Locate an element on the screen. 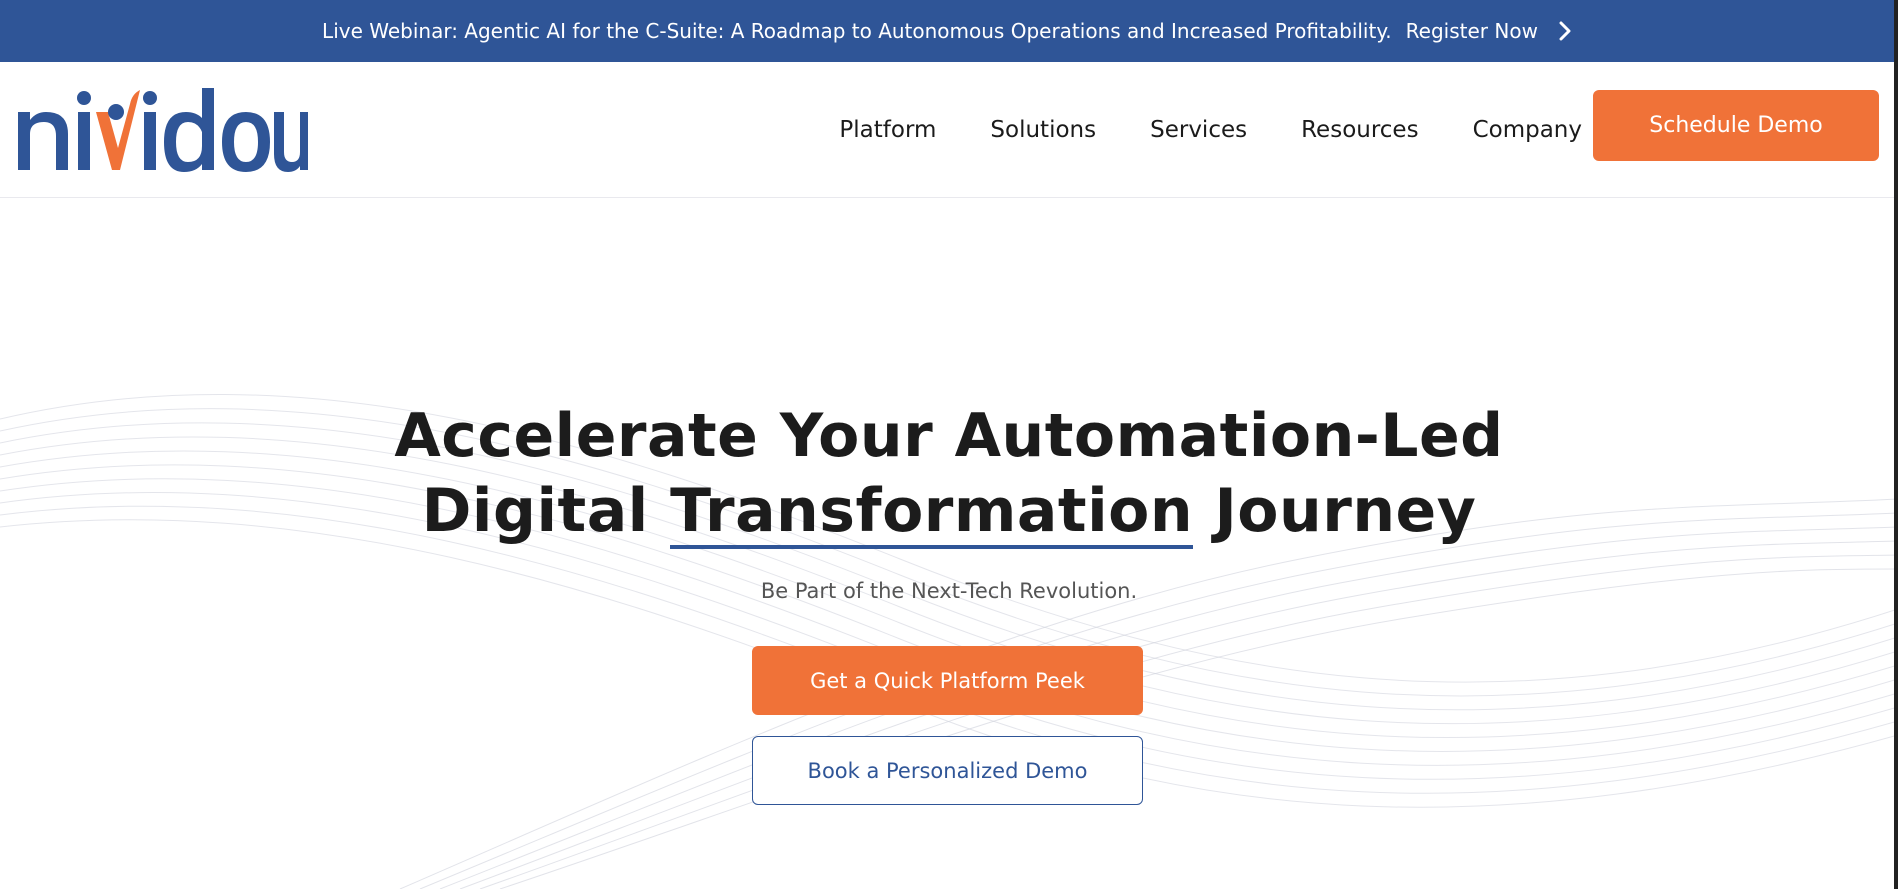 The image size is (1898, 889). hero-subtitle: Be Part of the Next-Tech Revolution. is located at coordinates (949, 591).